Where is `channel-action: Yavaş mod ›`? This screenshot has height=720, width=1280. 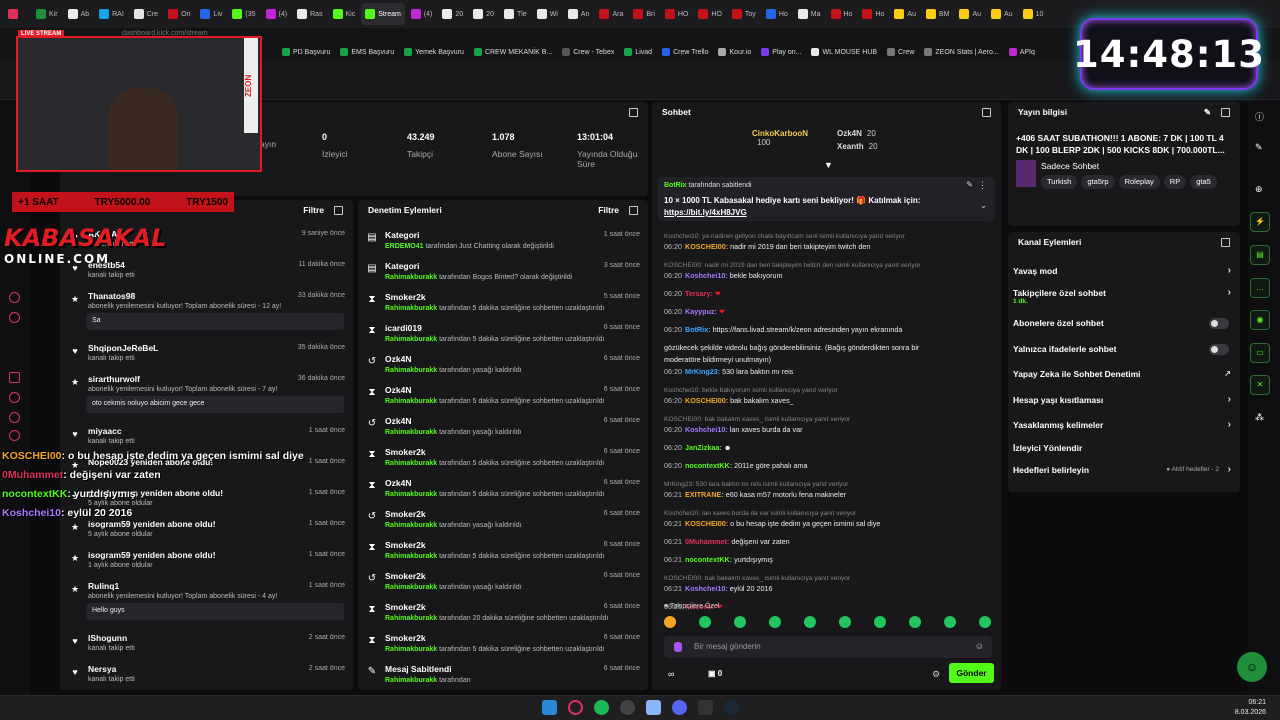 channel-action: Yavaş mod › is located at coordinates (1124, 270).